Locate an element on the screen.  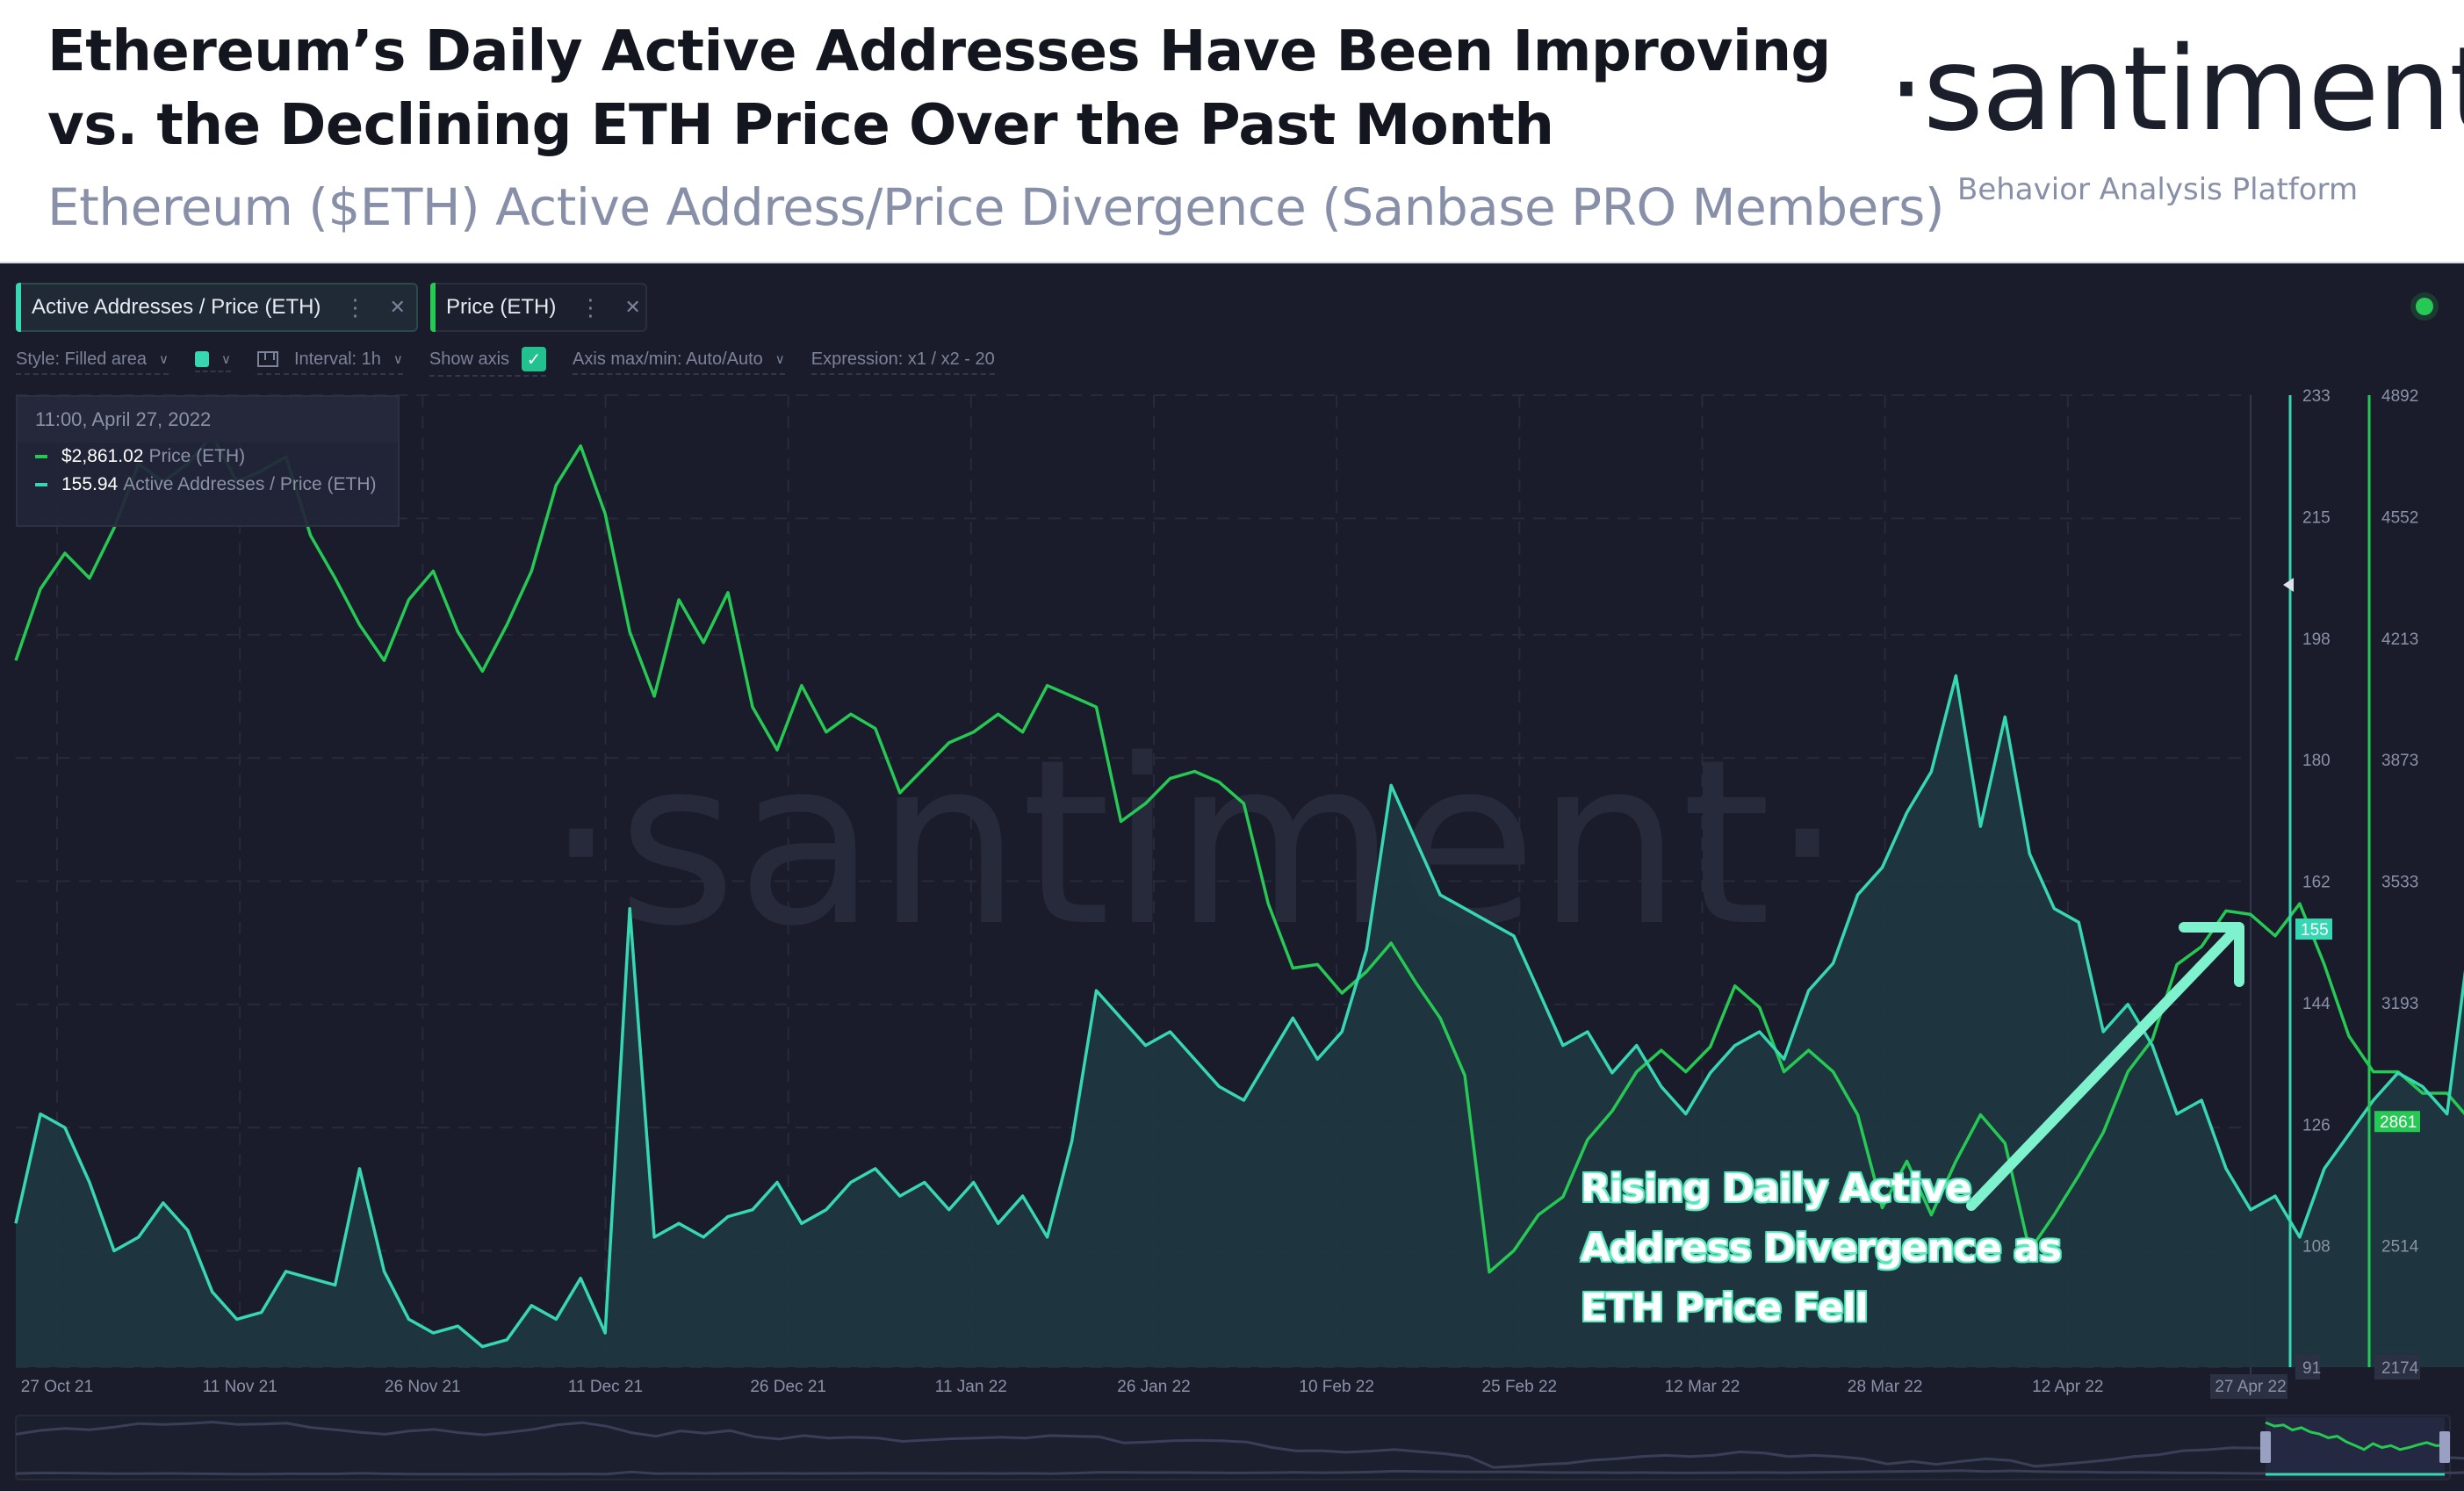
active-addresses-axis-tick: 233 is located at coordinates (2316, 396).